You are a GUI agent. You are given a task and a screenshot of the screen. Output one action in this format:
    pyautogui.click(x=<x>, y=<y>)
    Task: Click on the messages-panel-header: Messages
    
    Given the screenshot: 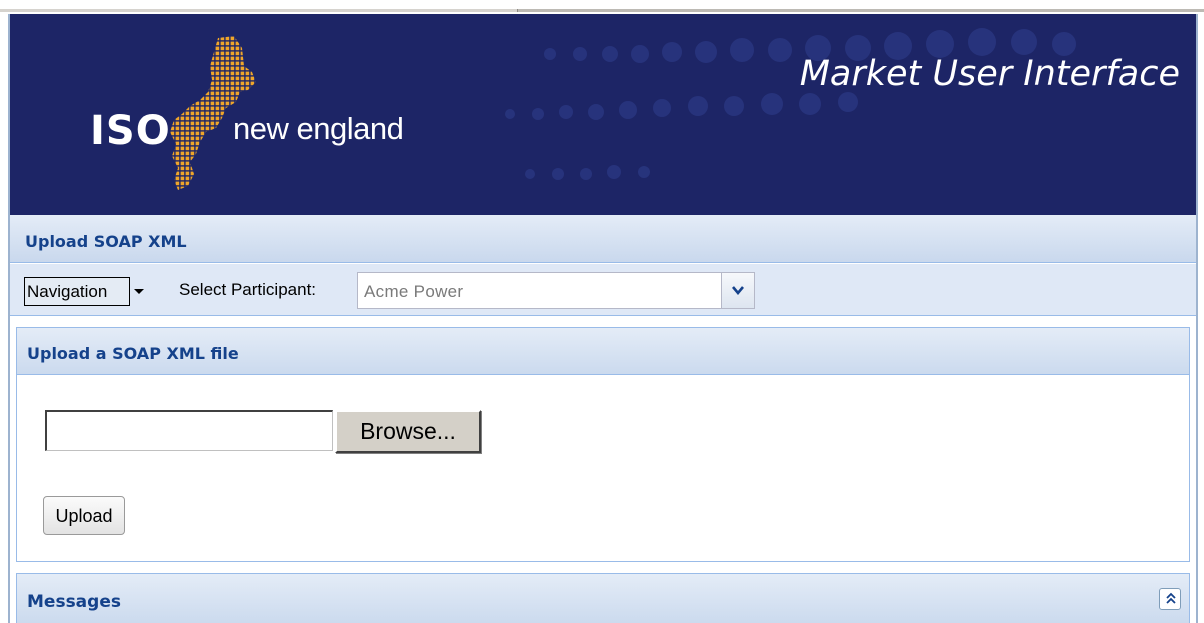 What is the action you would take?
    pyautogui.click(x=603, y=598)
    